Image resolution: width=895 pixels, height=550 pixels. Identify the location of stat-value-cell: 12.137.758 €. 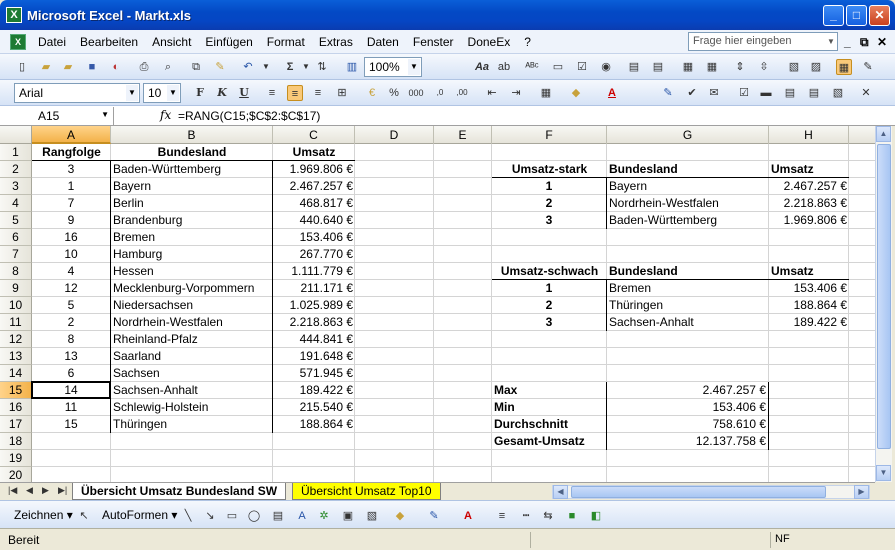
(688, 441).